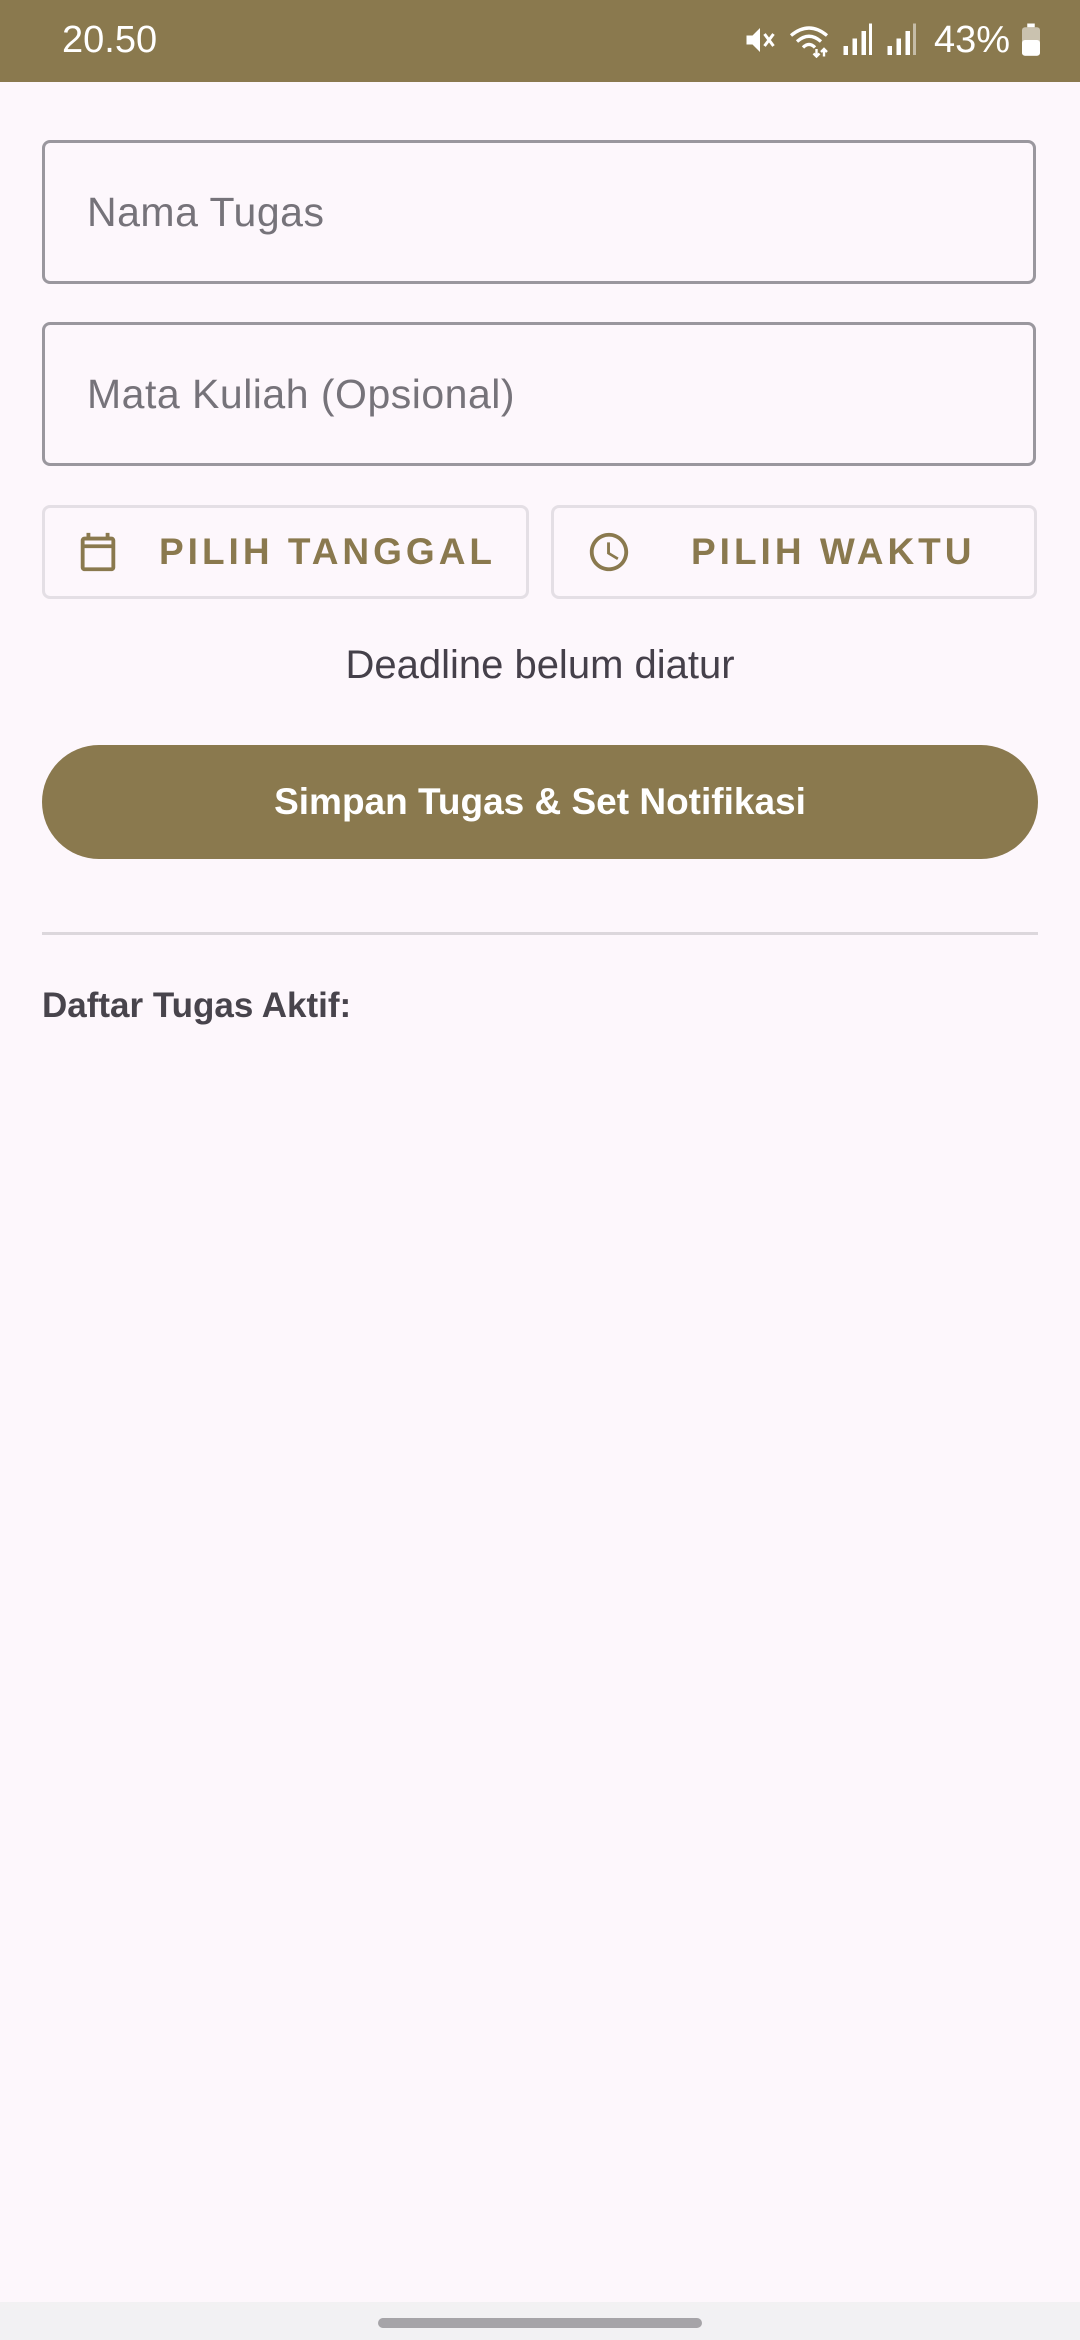 The image size is (1080, 2340). Describe the element at coordinates (540, 41) in the screenshot. I see `status-bar: 20.50 43%` at that location.